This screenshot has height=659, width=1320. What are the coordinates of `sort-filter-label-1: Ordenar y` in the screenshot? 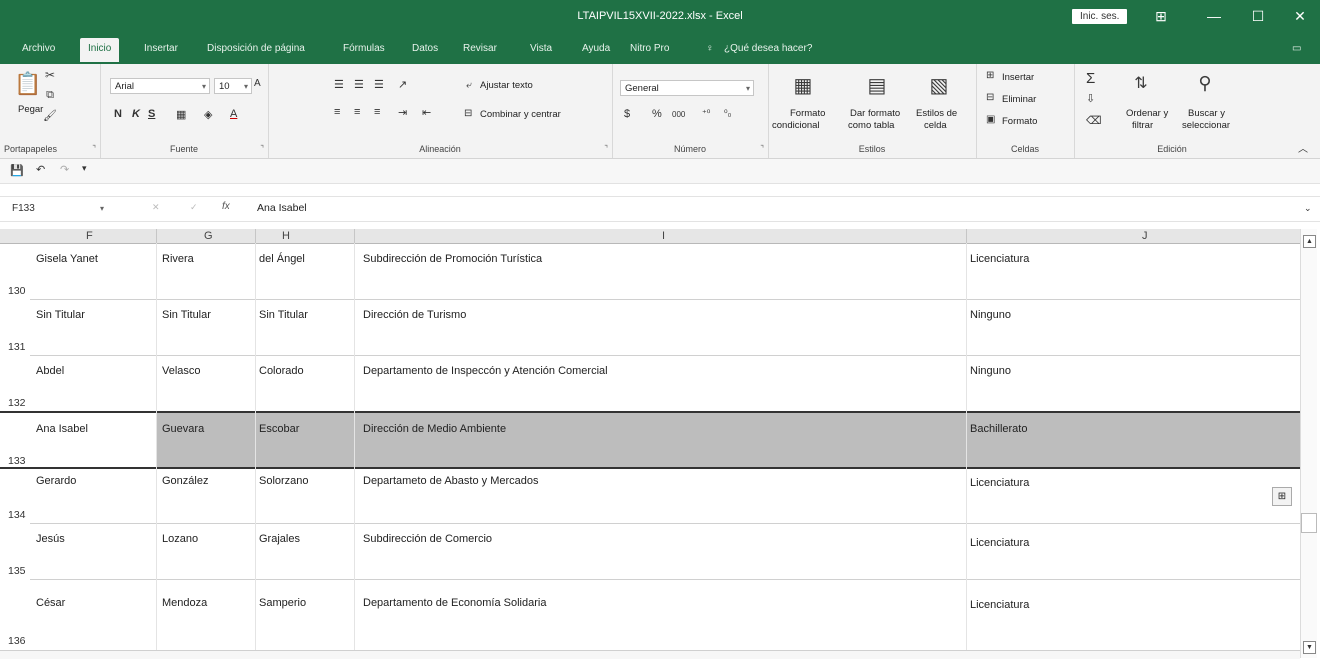 It's located at (1147, 113).